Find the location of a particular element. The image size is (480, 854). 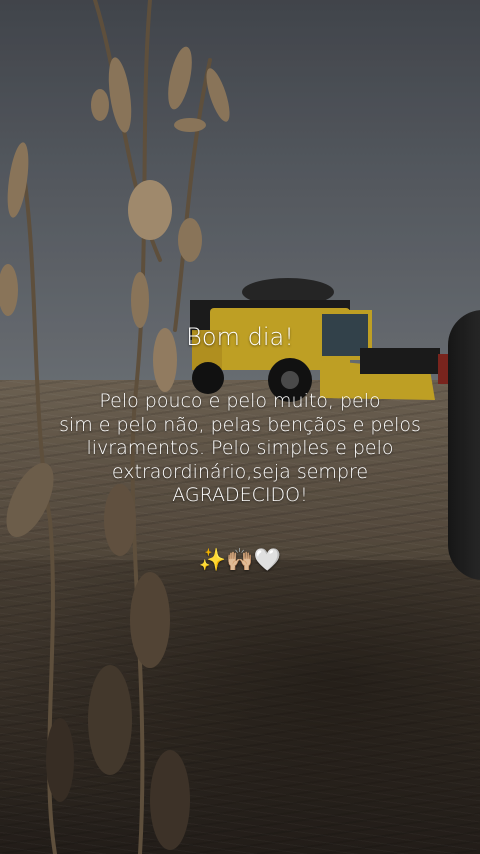

emoji-row: ✨🙌🏼🤍 is located at coordinates (240, 560).